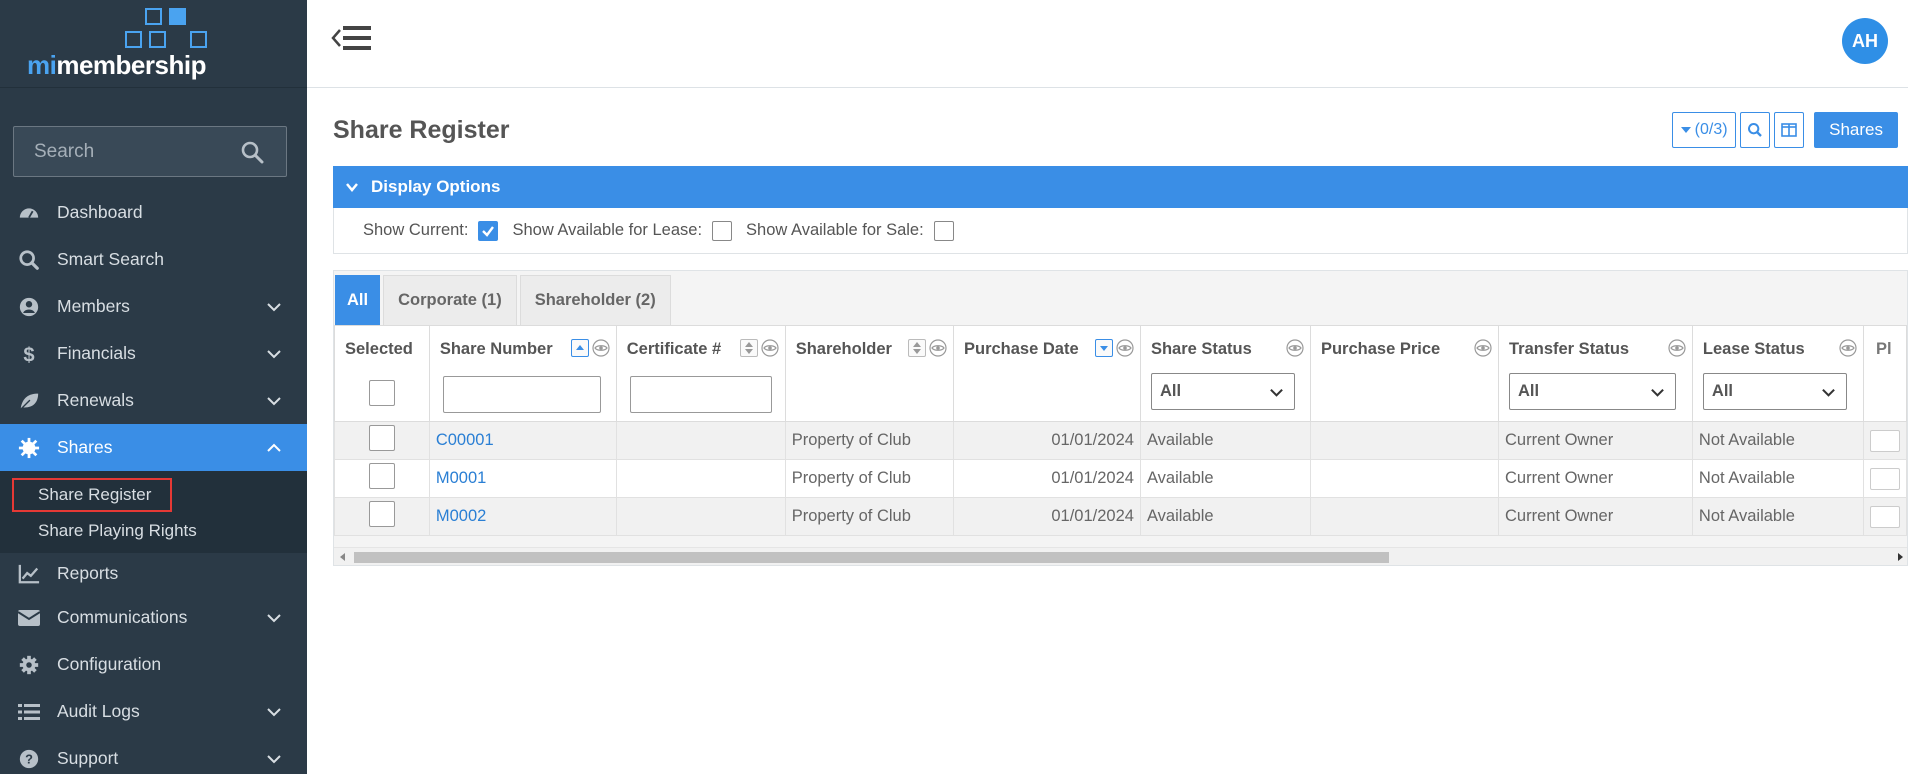 The image size is (1908, 774). I want to click on sidebar-item-support: ? Support, so click(153, 754).